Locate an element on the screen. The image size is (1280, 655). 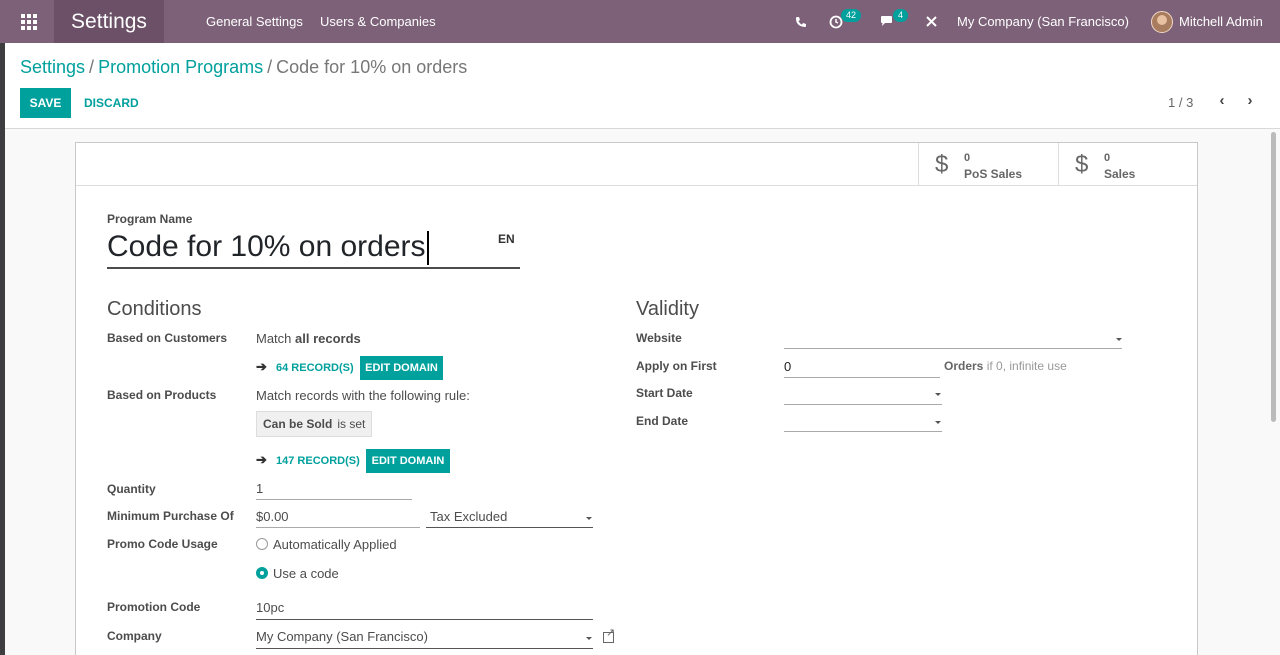
apply-on-first-input: 0 is located at coordinates (862, 368).